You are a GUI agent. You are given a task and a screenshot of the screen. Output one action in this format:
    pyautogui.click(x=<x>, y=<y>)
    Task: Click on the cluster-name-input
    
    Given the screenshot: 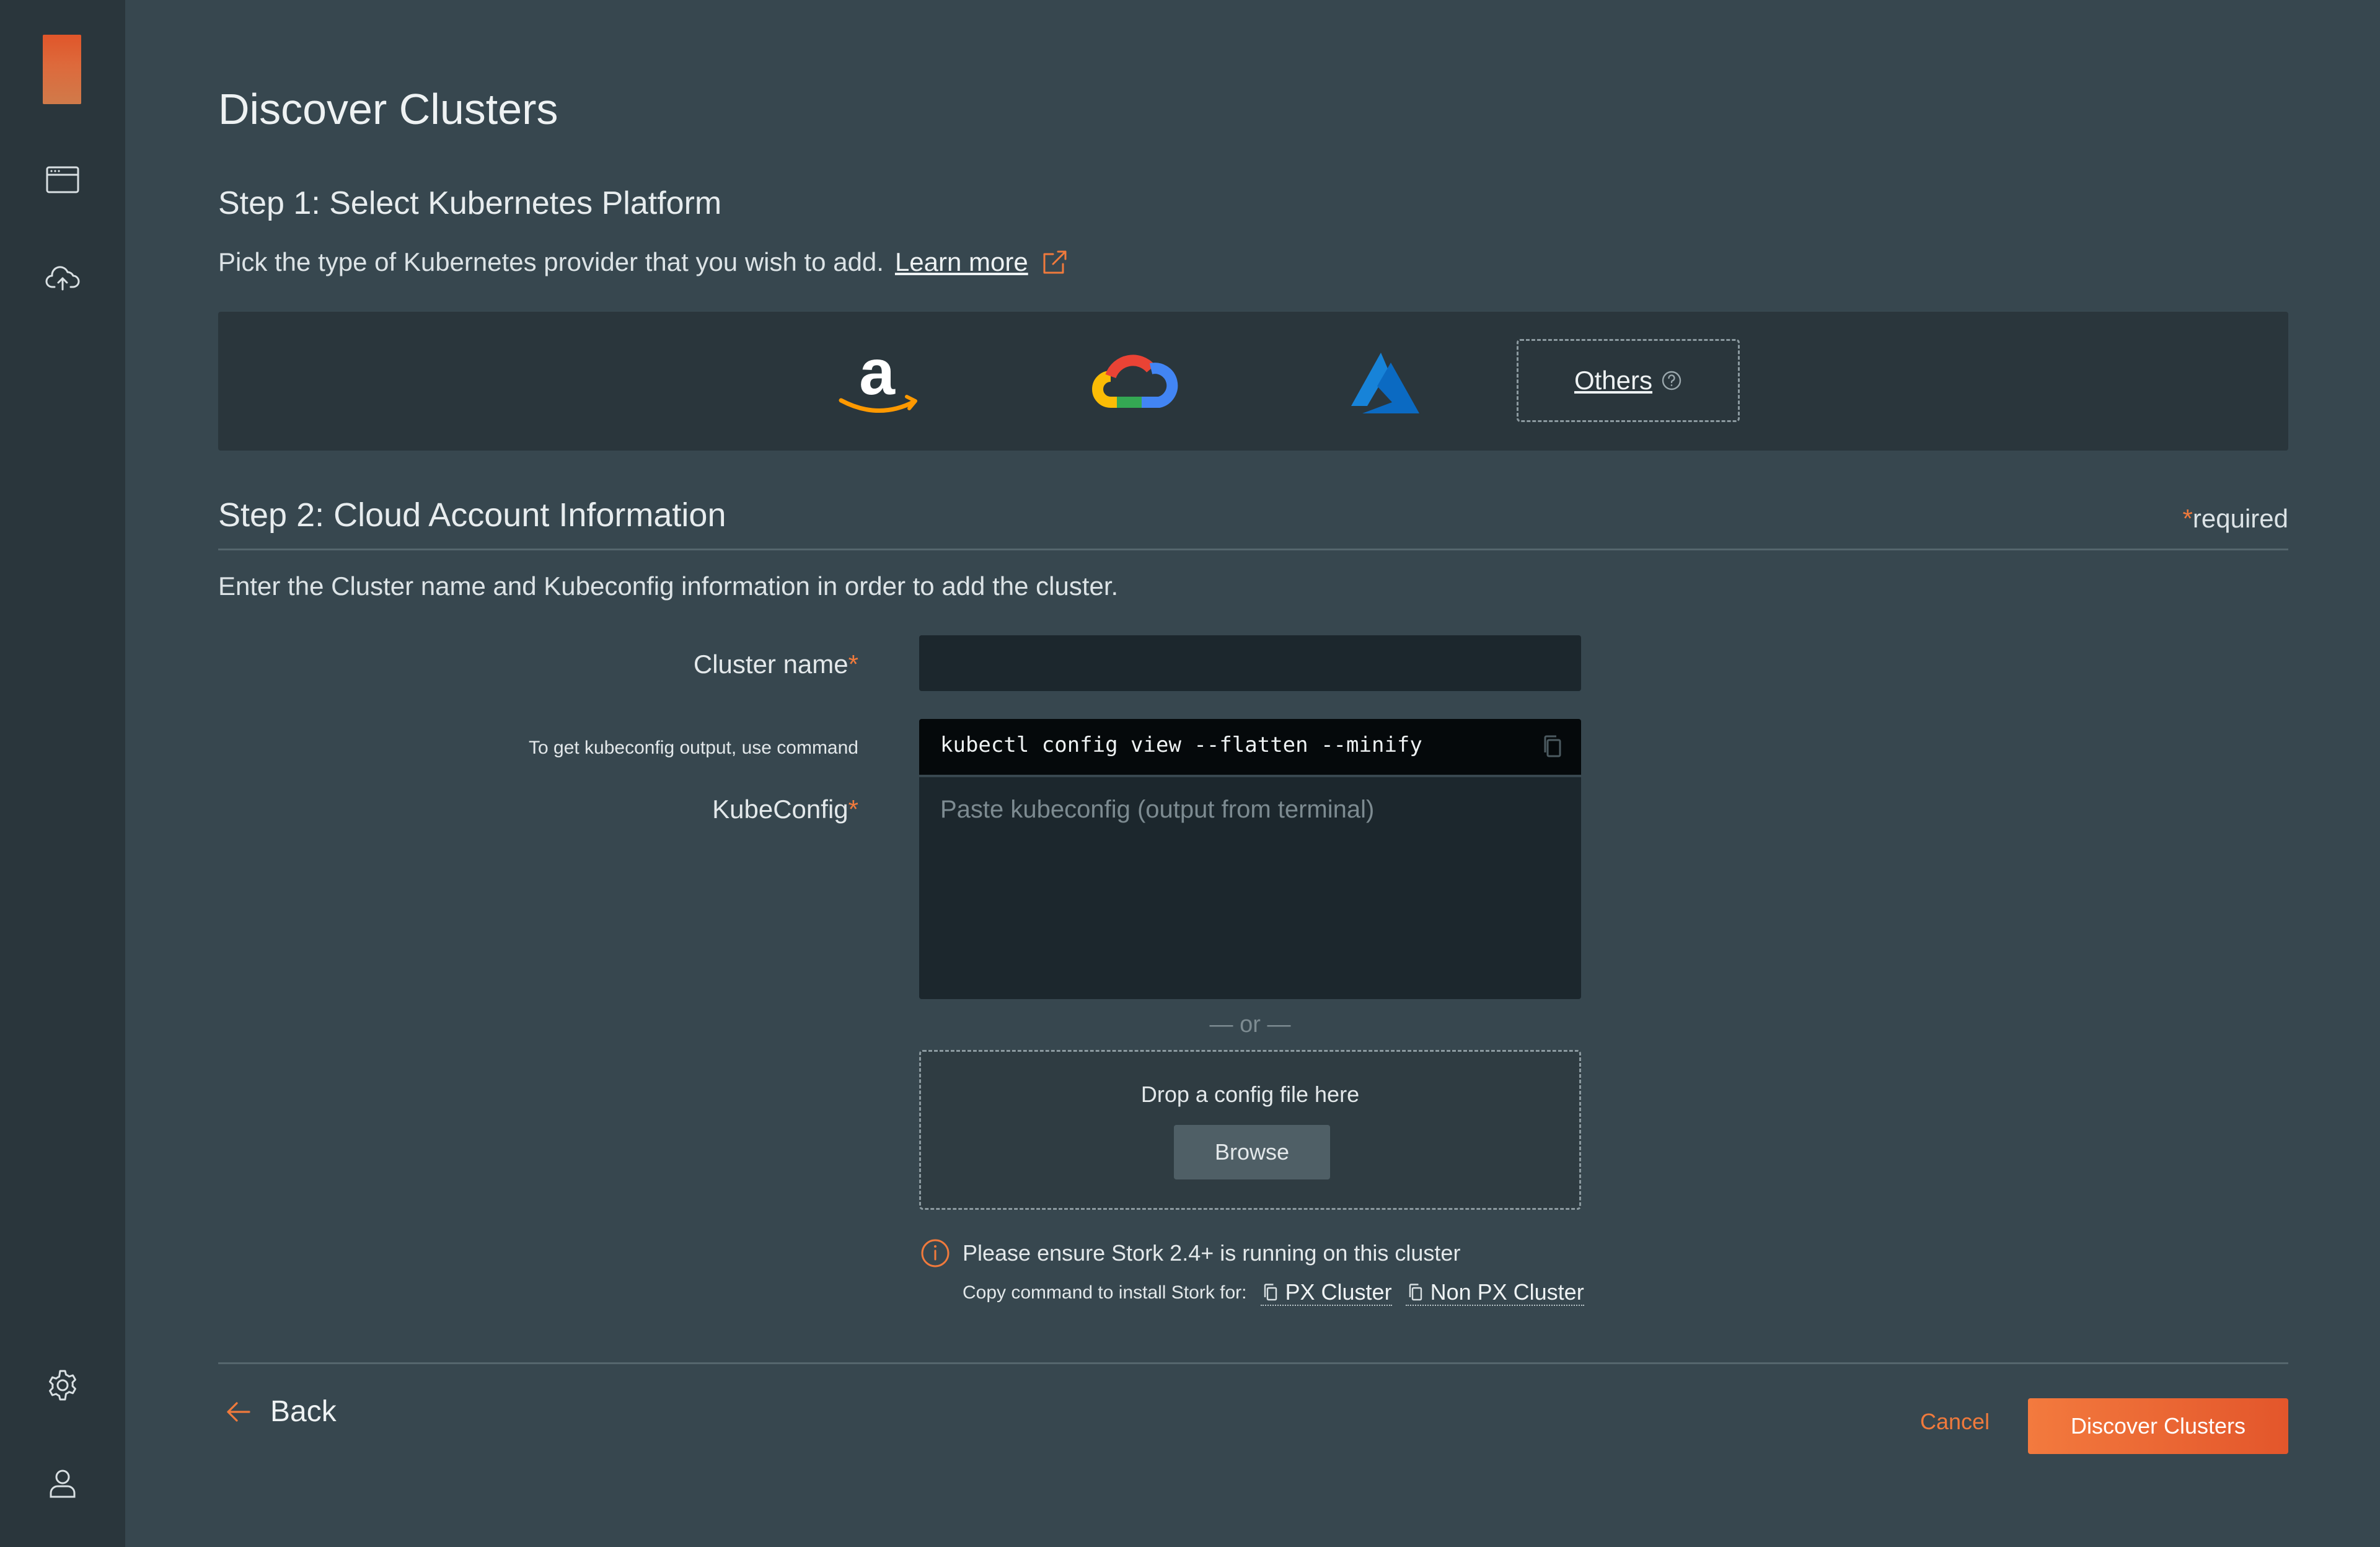 What is the action you would take?
    pyautogui.click(x=1250, y=663)
    